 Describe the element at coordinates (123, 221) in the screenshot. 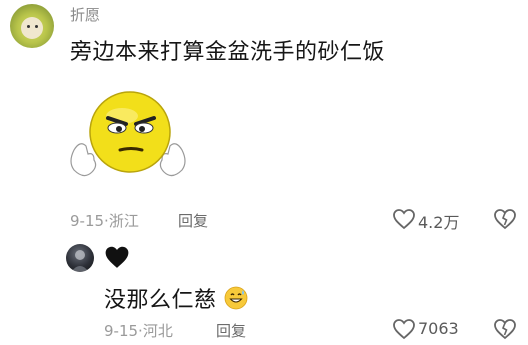

I see `comment-location: 浙江` at that location.